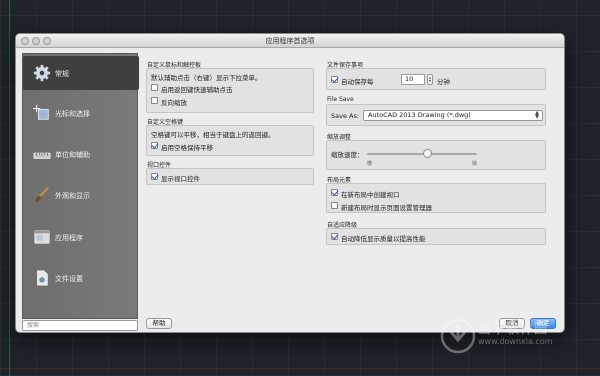  What do you see at coordinates (537, 115) in the screenshot?
I see `chevron-updown-icon: ▲ ▼` at bounding box center [537, 115].